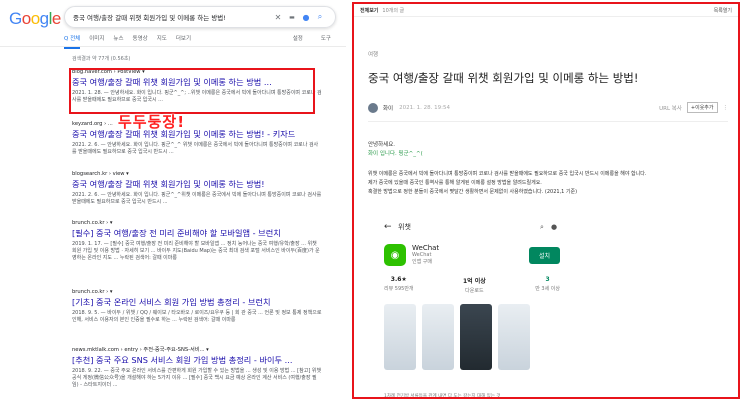  Describe the element at coordinates (172, 17) in the screenshot. I see `search-input: 중국 여행/출장 갈때 위챗 회원가입 및 이메롱 하는 방법!` at that location.